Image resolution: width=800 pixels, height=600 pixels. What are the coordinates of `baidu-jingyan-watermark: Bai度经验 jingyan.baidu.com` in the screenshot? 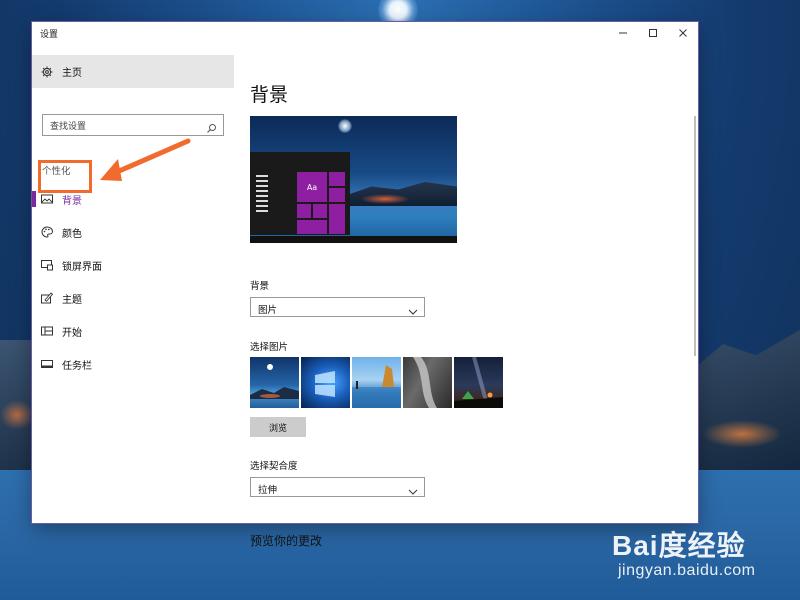 It's located at (700, 555).